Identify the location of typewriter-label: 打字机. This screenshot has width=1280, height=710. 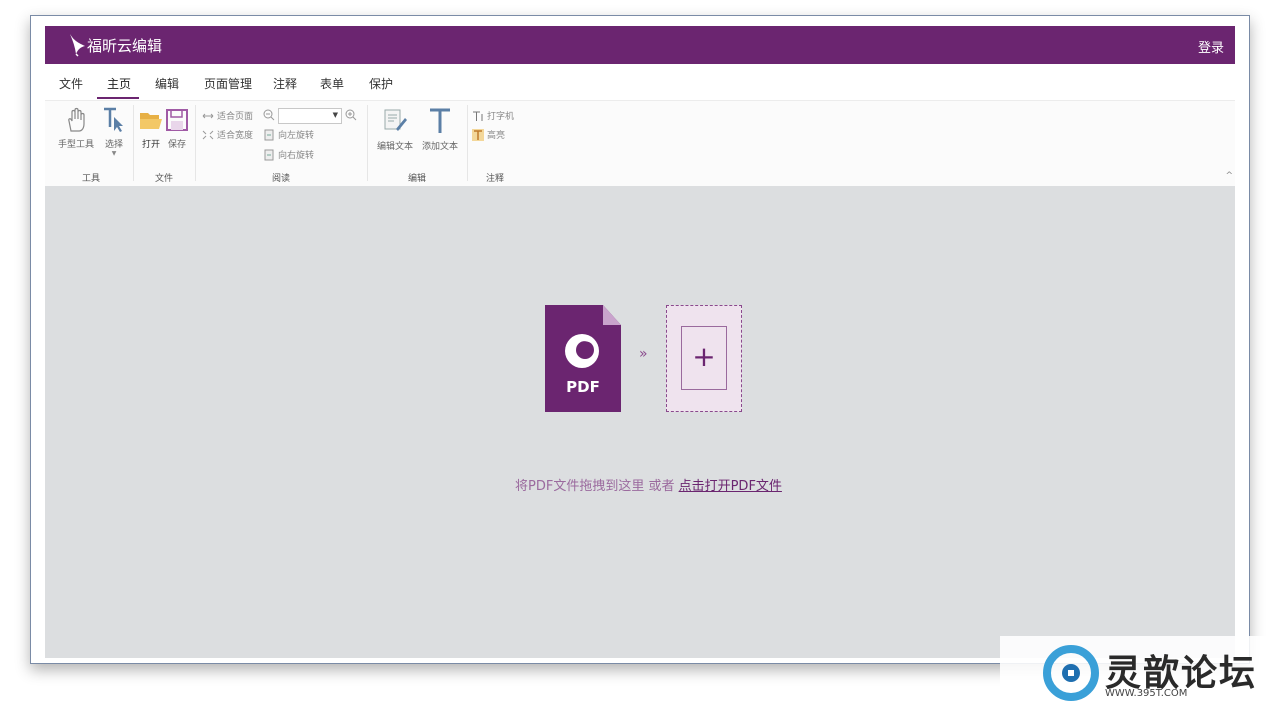
(501, 117).